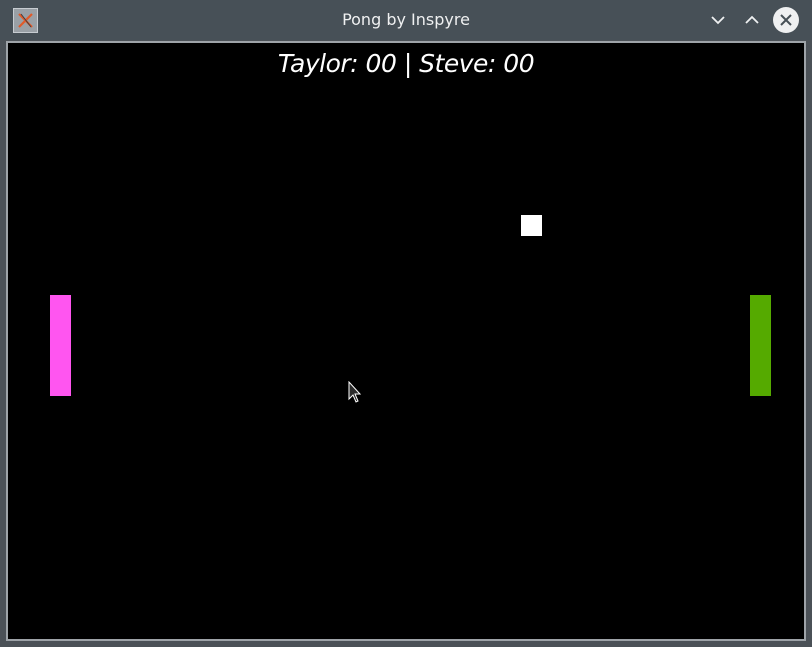 This screenshot has width=812, height=647. What do you see at coordinates (760, 345) in the screenshot?
I see `right-paddle` at bounding box center [760, 345].